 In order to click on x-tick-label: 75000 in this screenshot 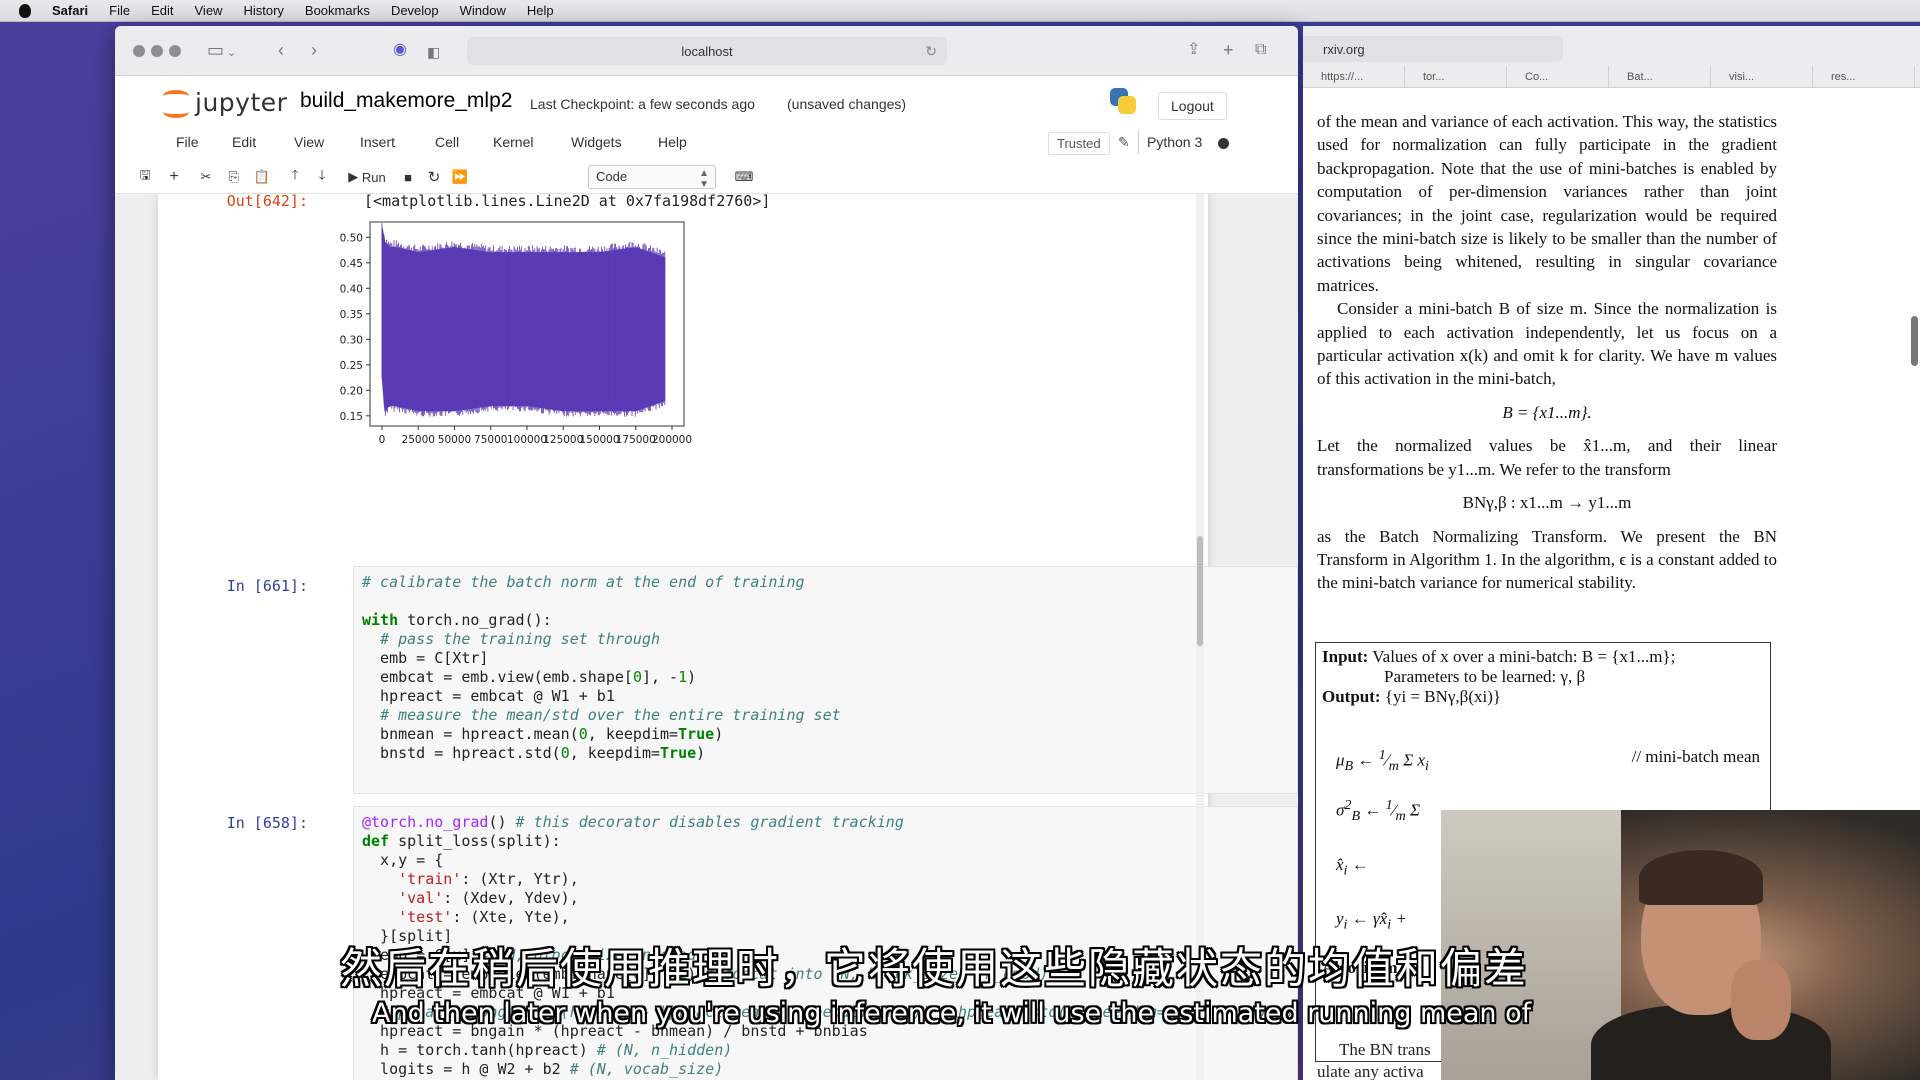, I will do `click(490, 440)`.